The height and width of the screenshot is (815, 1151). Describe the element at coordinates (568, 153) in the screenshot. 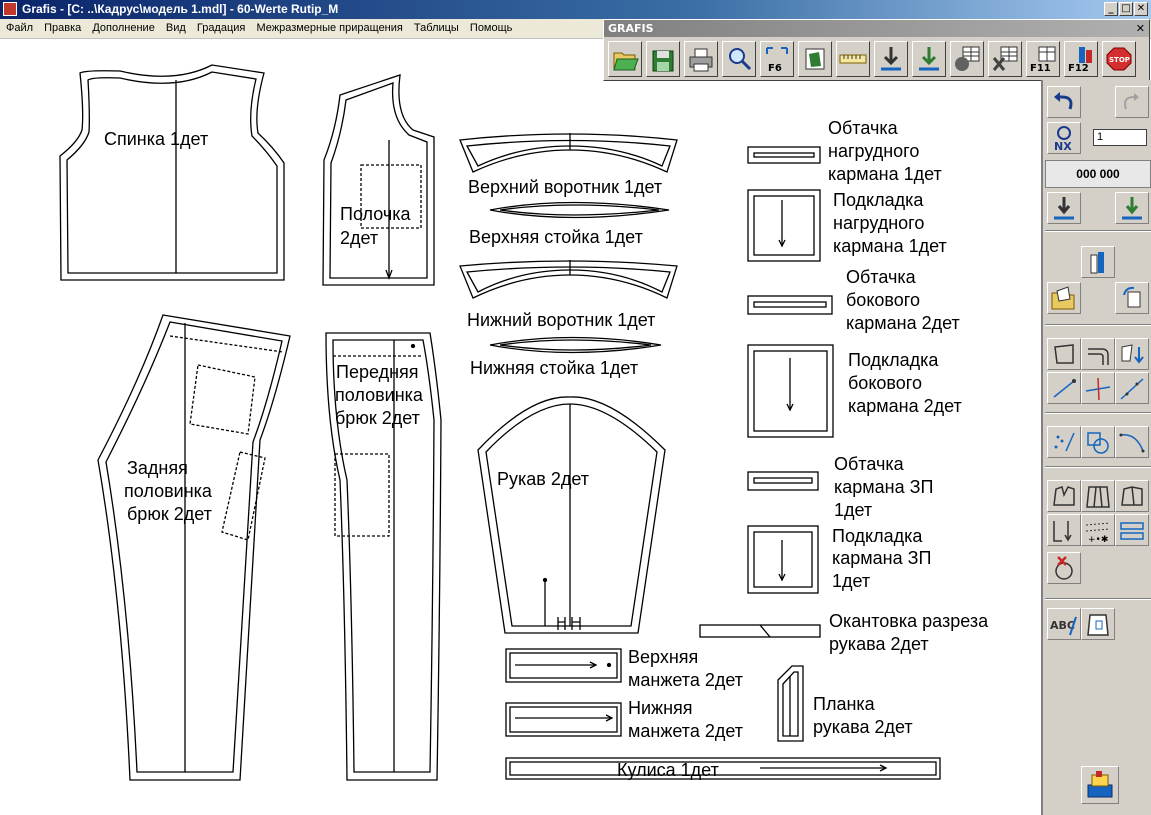

I see `piece-upper-collar` at that location.